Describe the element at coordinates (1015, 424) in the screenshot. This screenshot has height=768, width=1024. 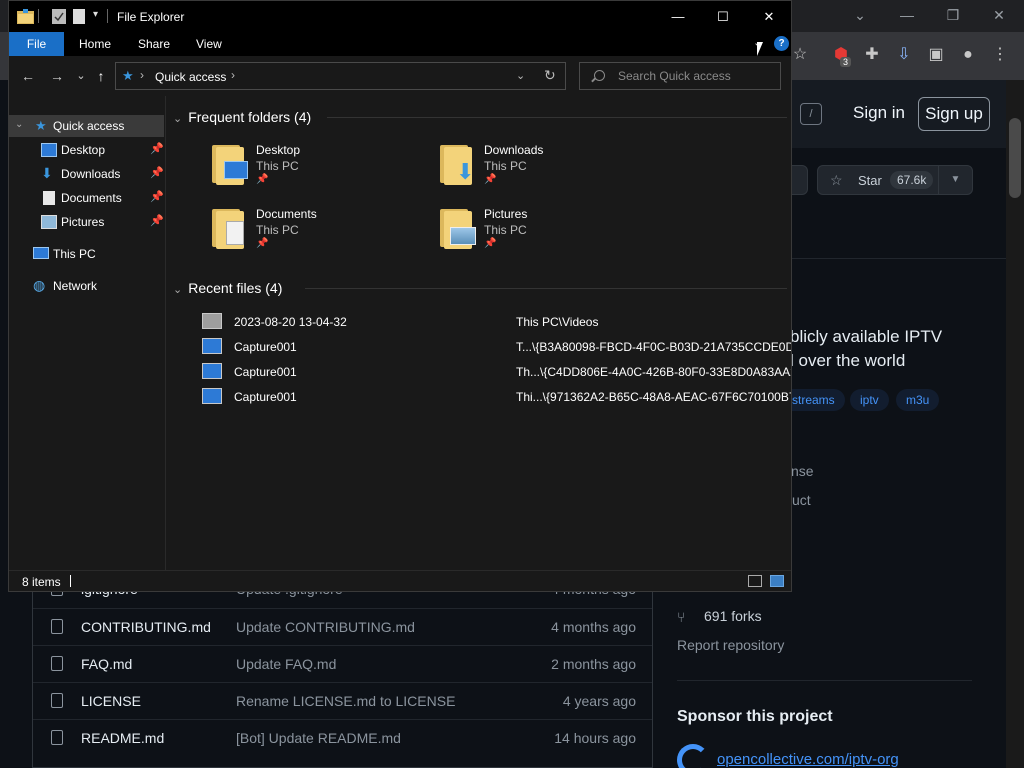
I see `page-scrollbar` at that location.